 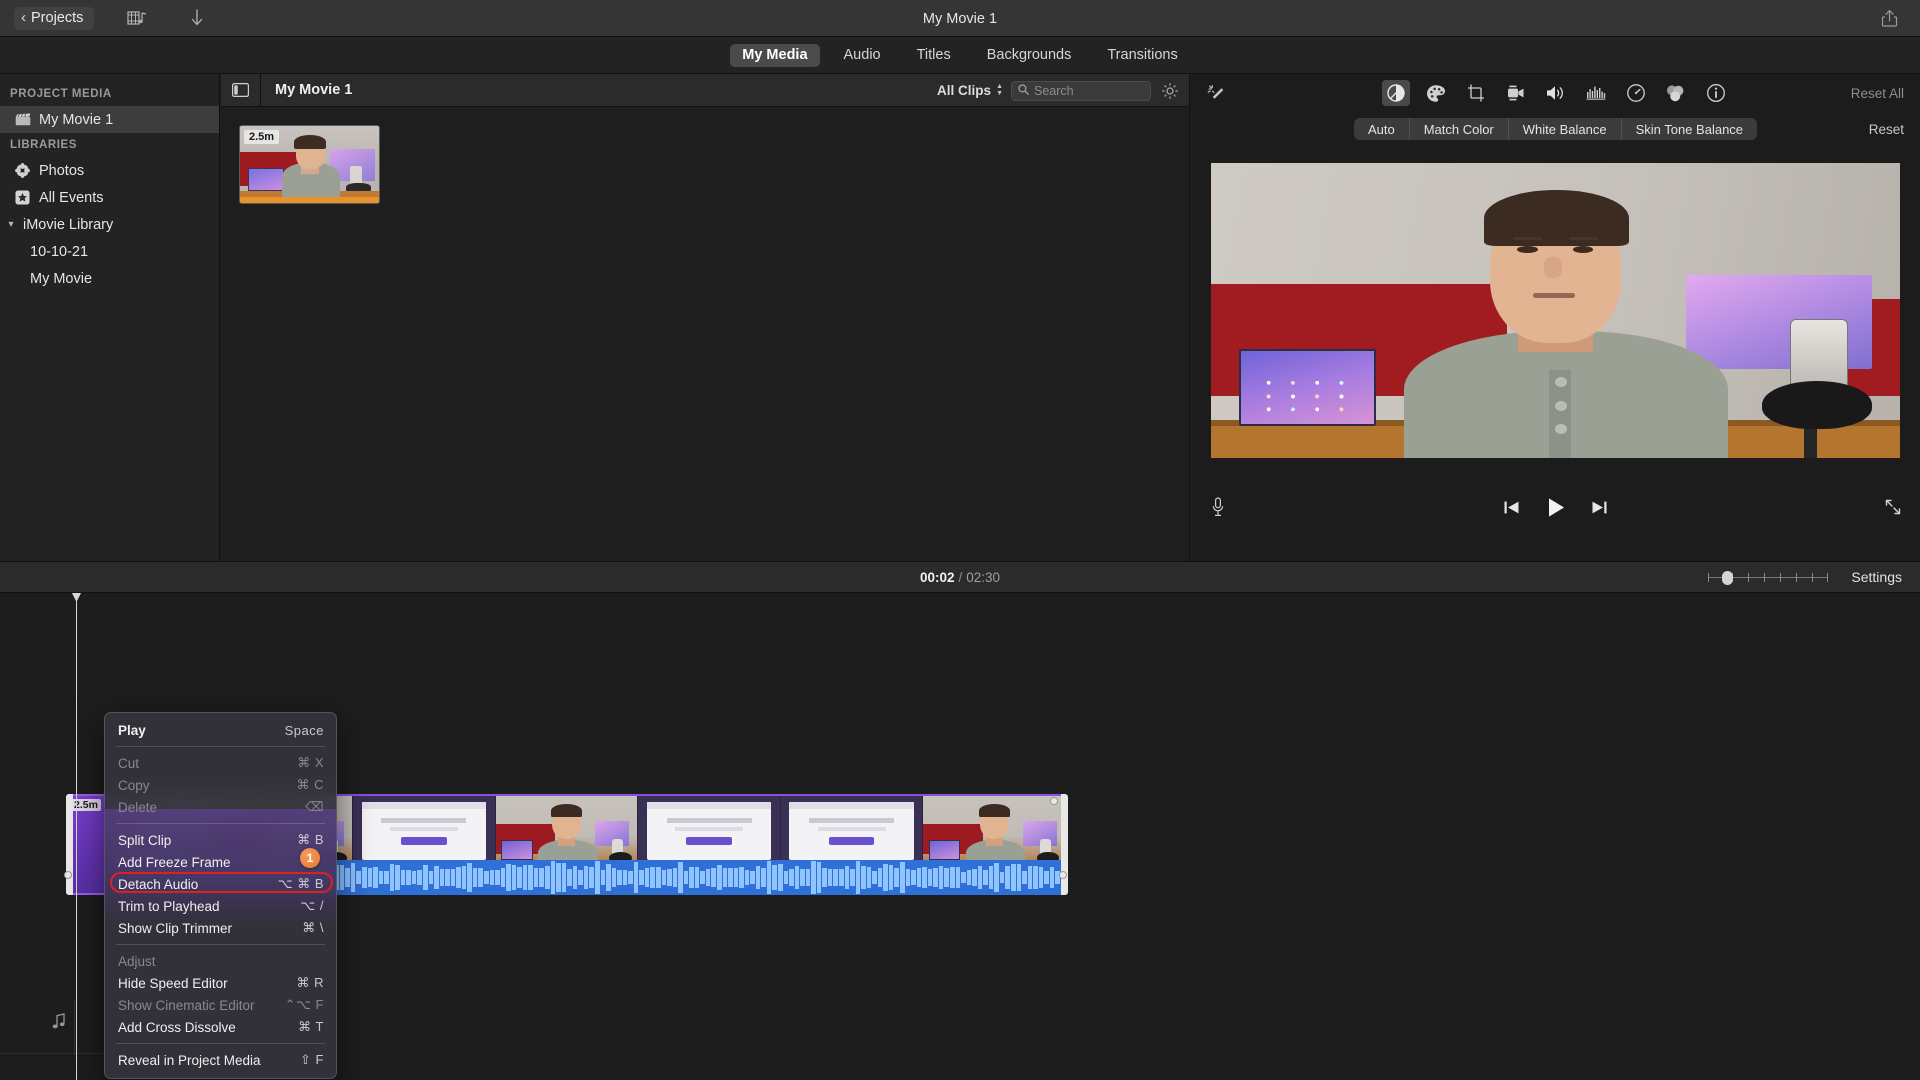 I want to click on menu-separator, so click(x=220, y=823).